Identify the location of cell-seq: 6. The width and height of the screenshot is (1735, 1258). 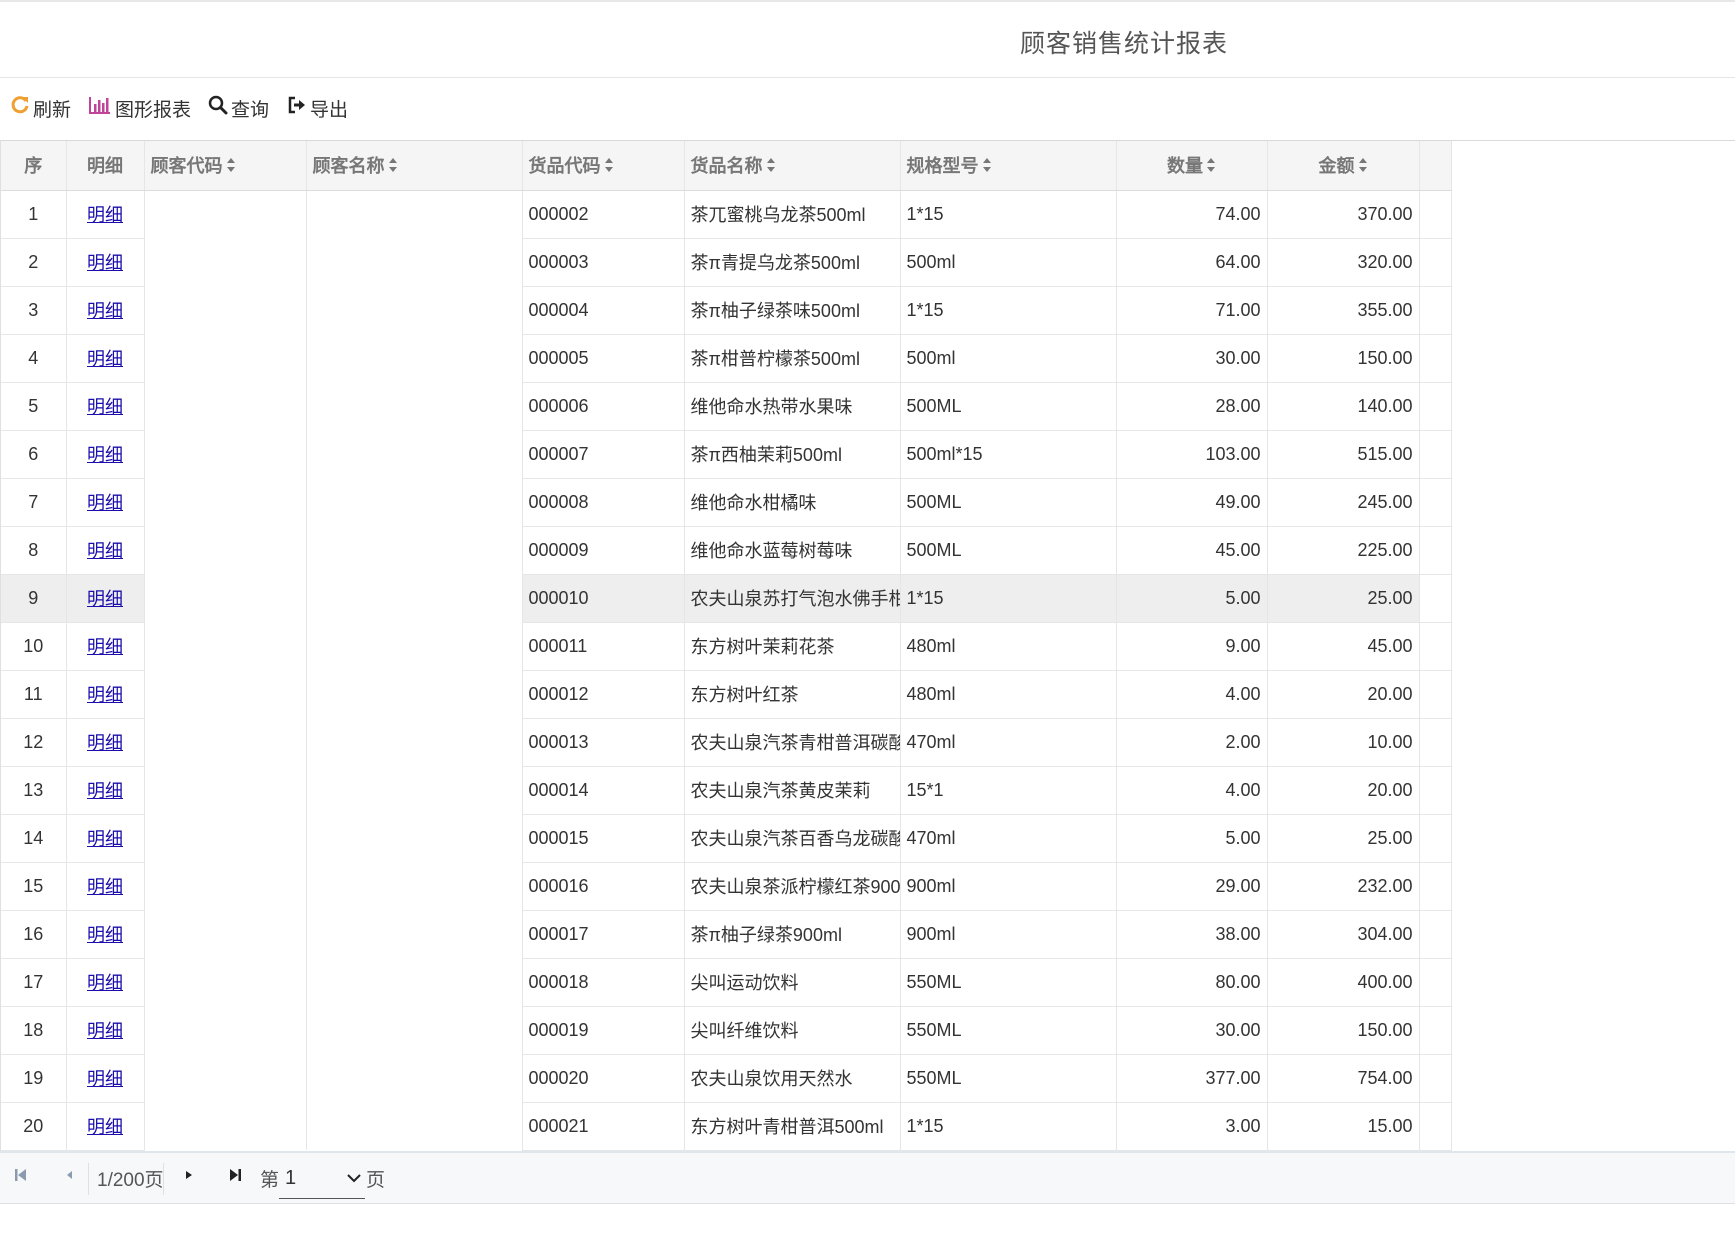
(34, 454).